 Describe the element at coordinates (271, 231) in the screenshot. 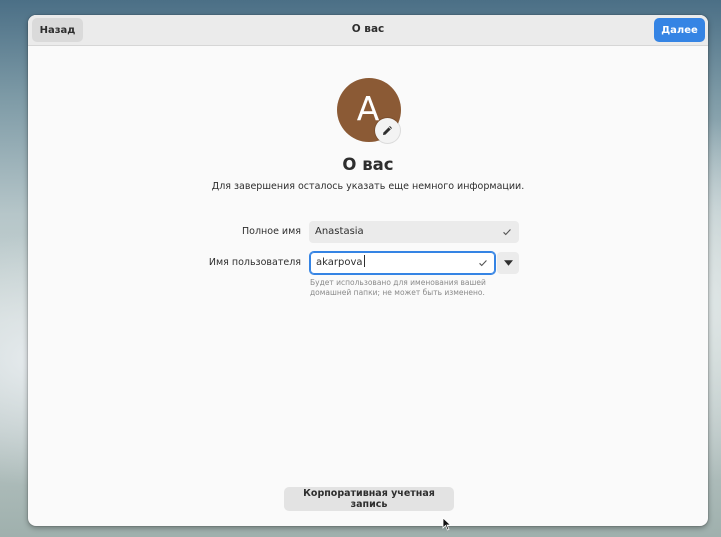

I see `full-name-label: Полное имя` at that location.